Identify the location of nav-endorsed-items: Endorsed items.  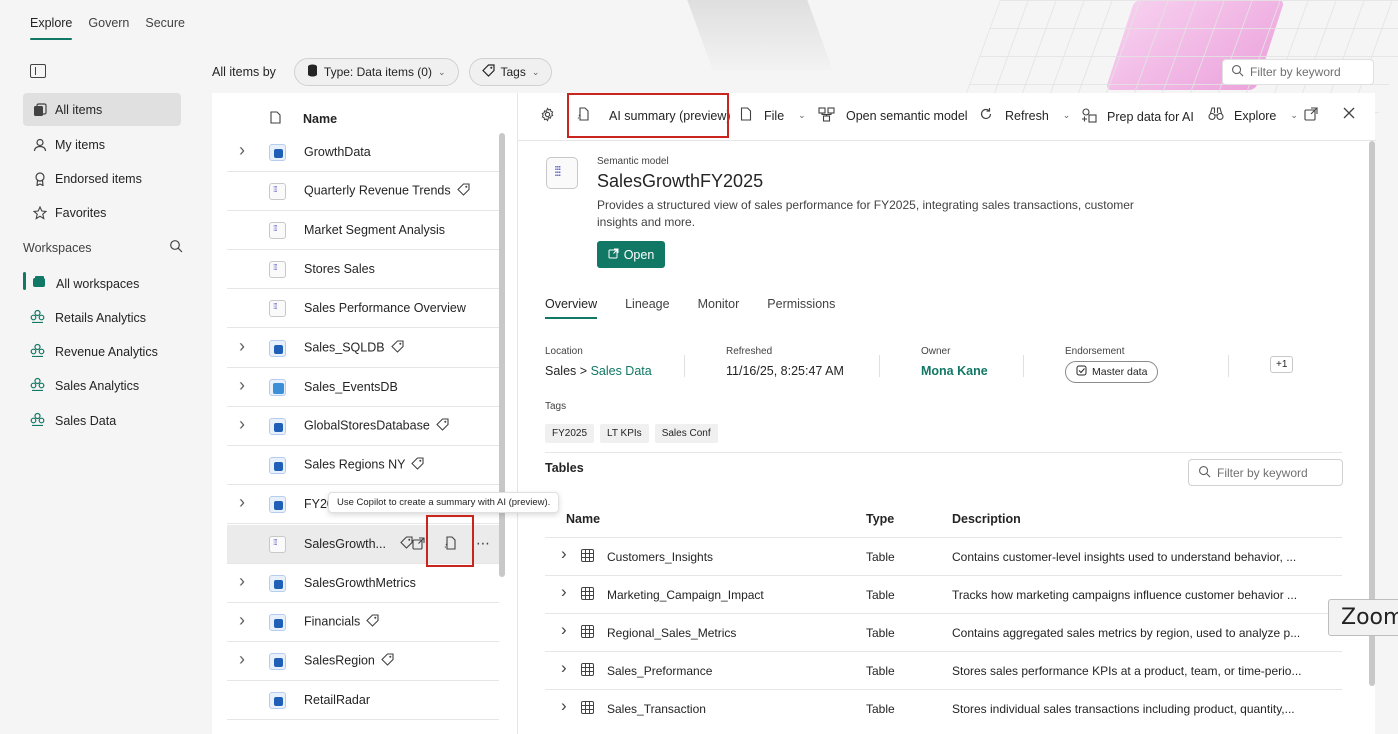
(102, 178).